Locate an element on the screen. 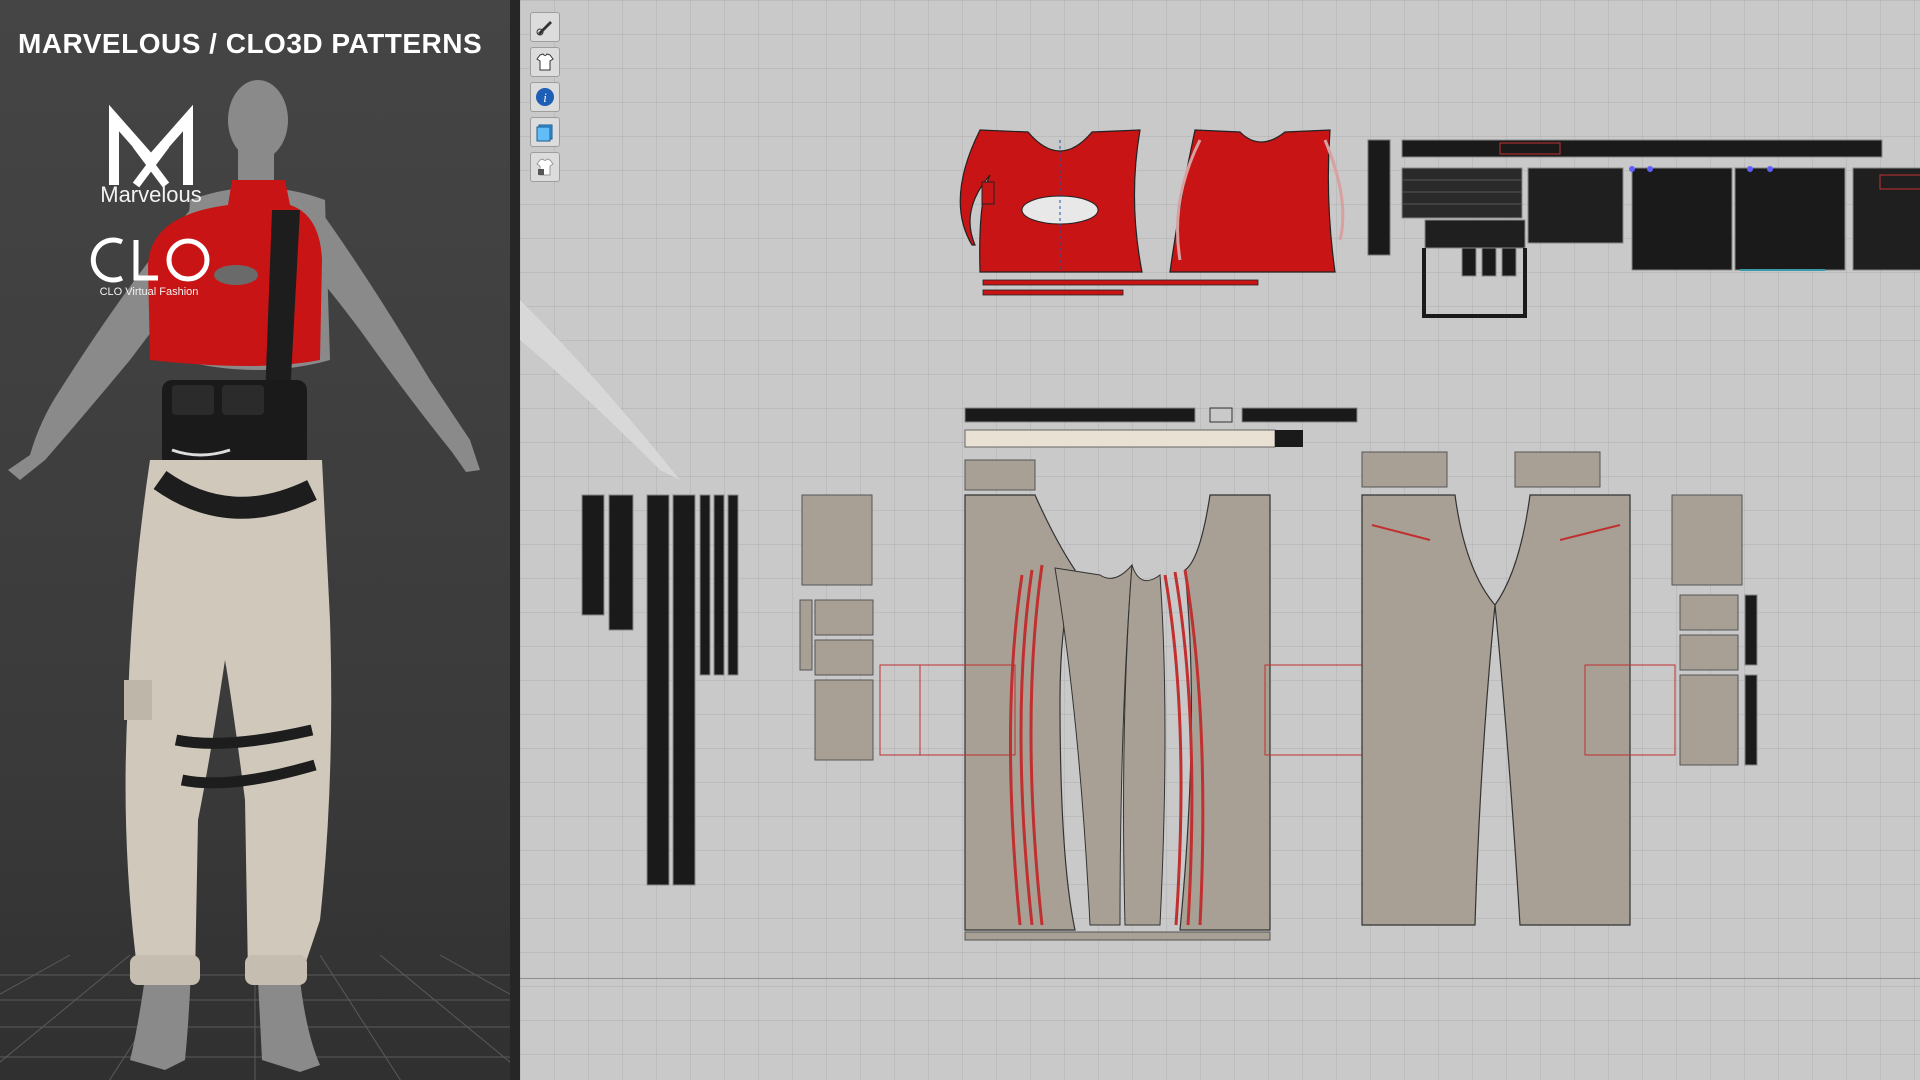  top-small-piece is located at coordinates (988, 193).